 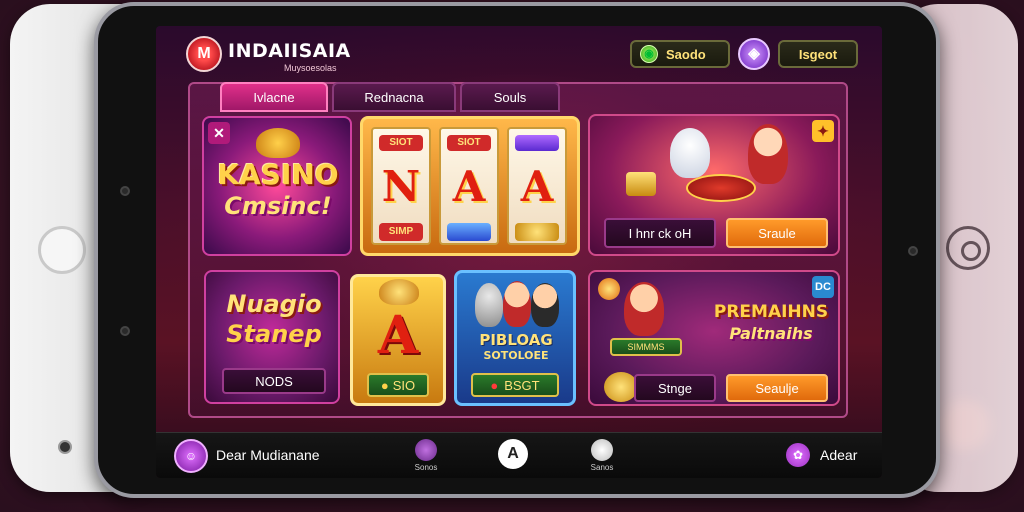 I want to click on promo-card-top: ✦ I hnr ck oH Sraule, so click(x=714, y=185).